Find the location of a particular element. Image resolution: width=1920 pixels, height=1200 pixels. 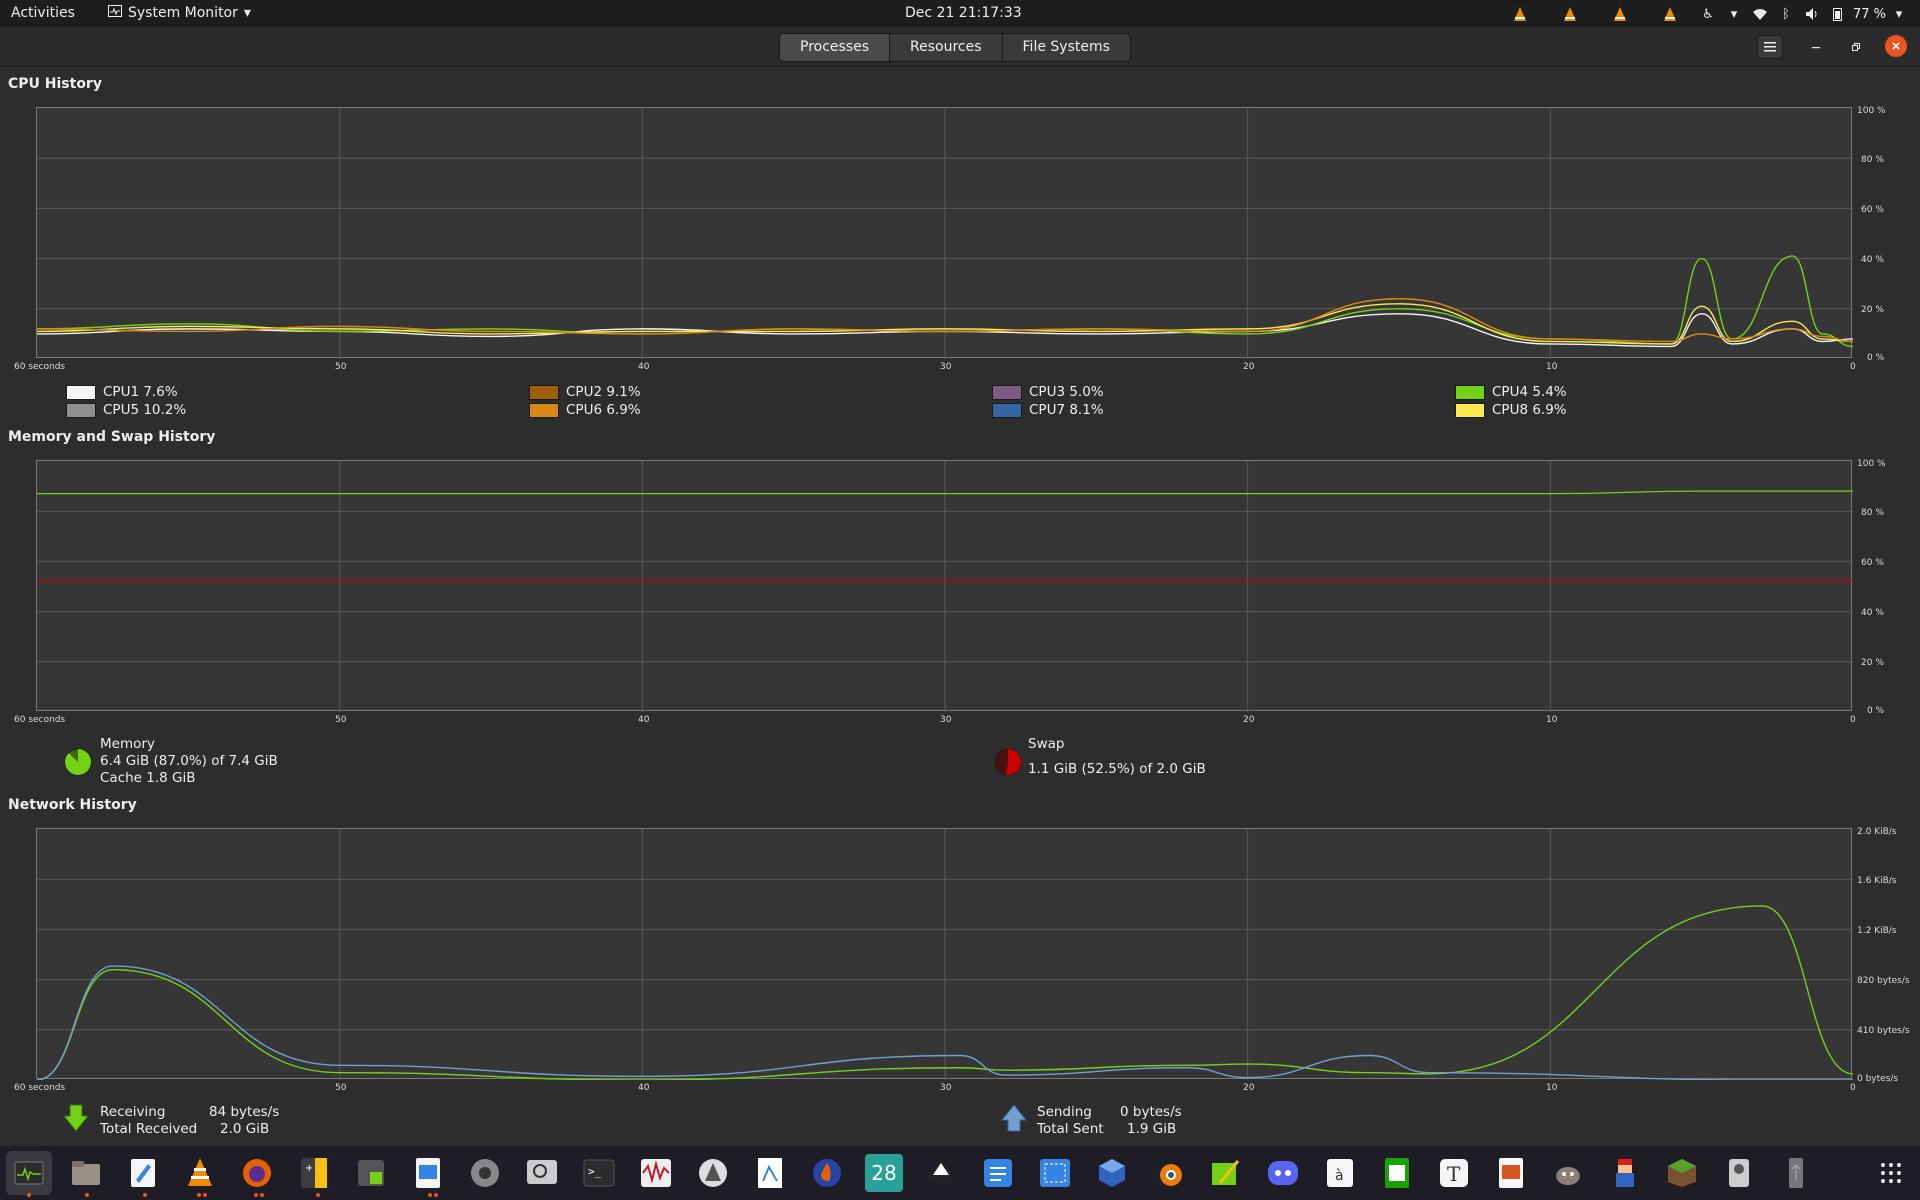

dock-text-editor is located at coordinates (143, 1173).